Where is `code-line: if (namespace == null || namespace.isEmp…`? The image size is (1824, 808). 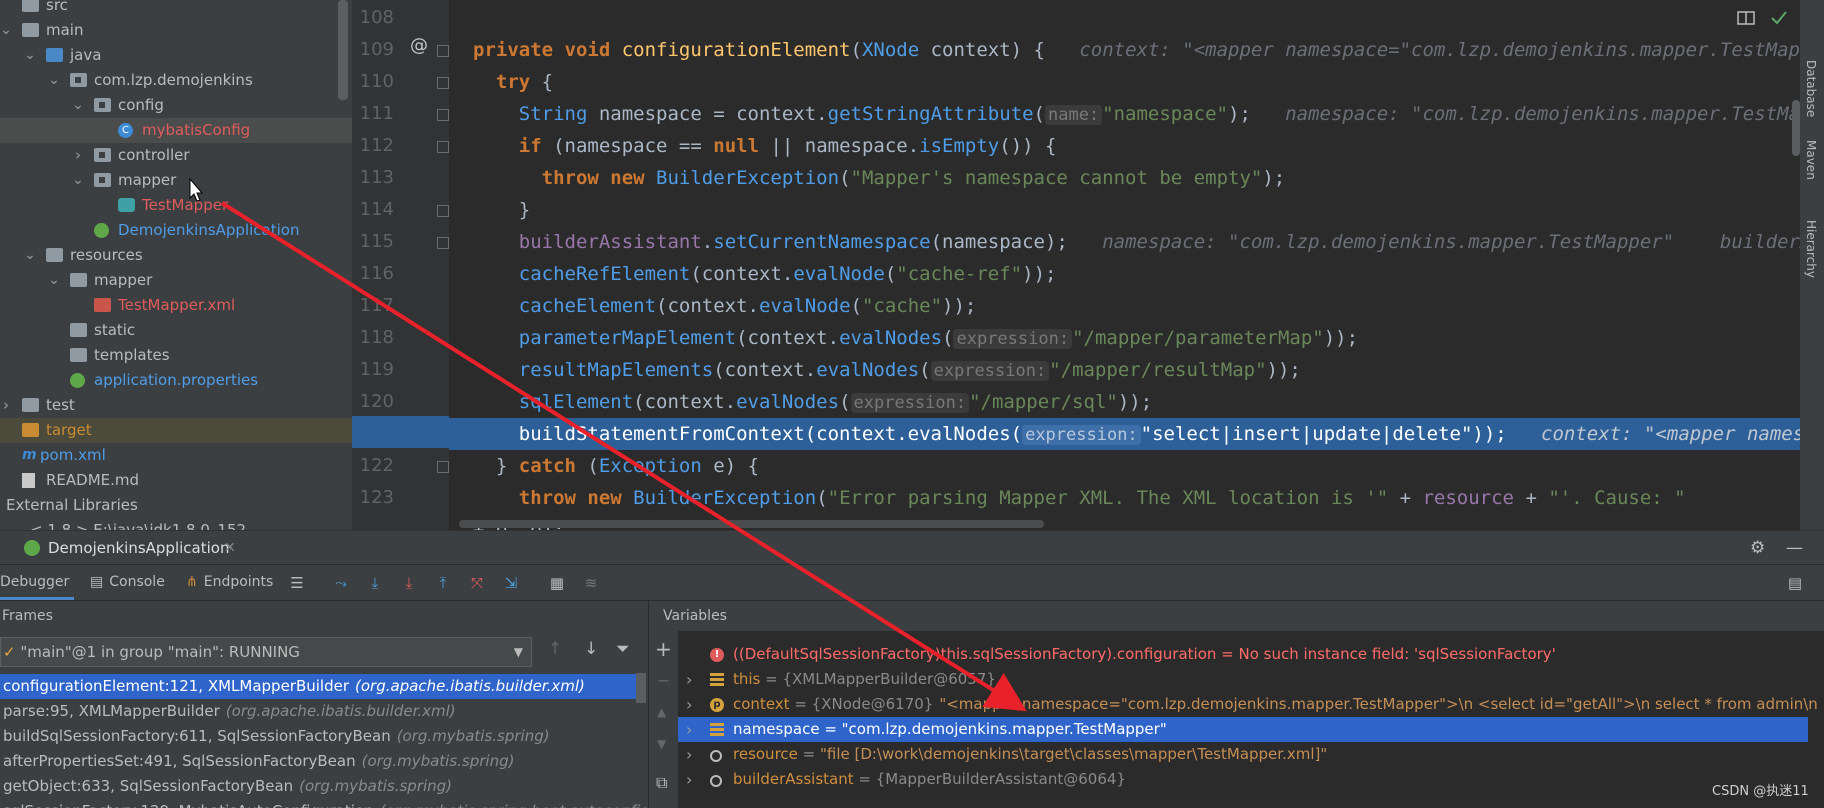
code-line: if (namespace == null || namespace.isEmp… is located at coordinates (1124, 146).